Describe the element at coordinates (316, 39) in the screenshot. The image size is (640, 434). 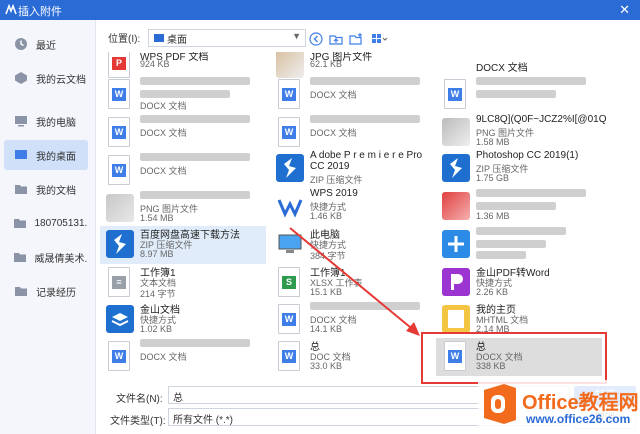
I see `back-icon` at that location.